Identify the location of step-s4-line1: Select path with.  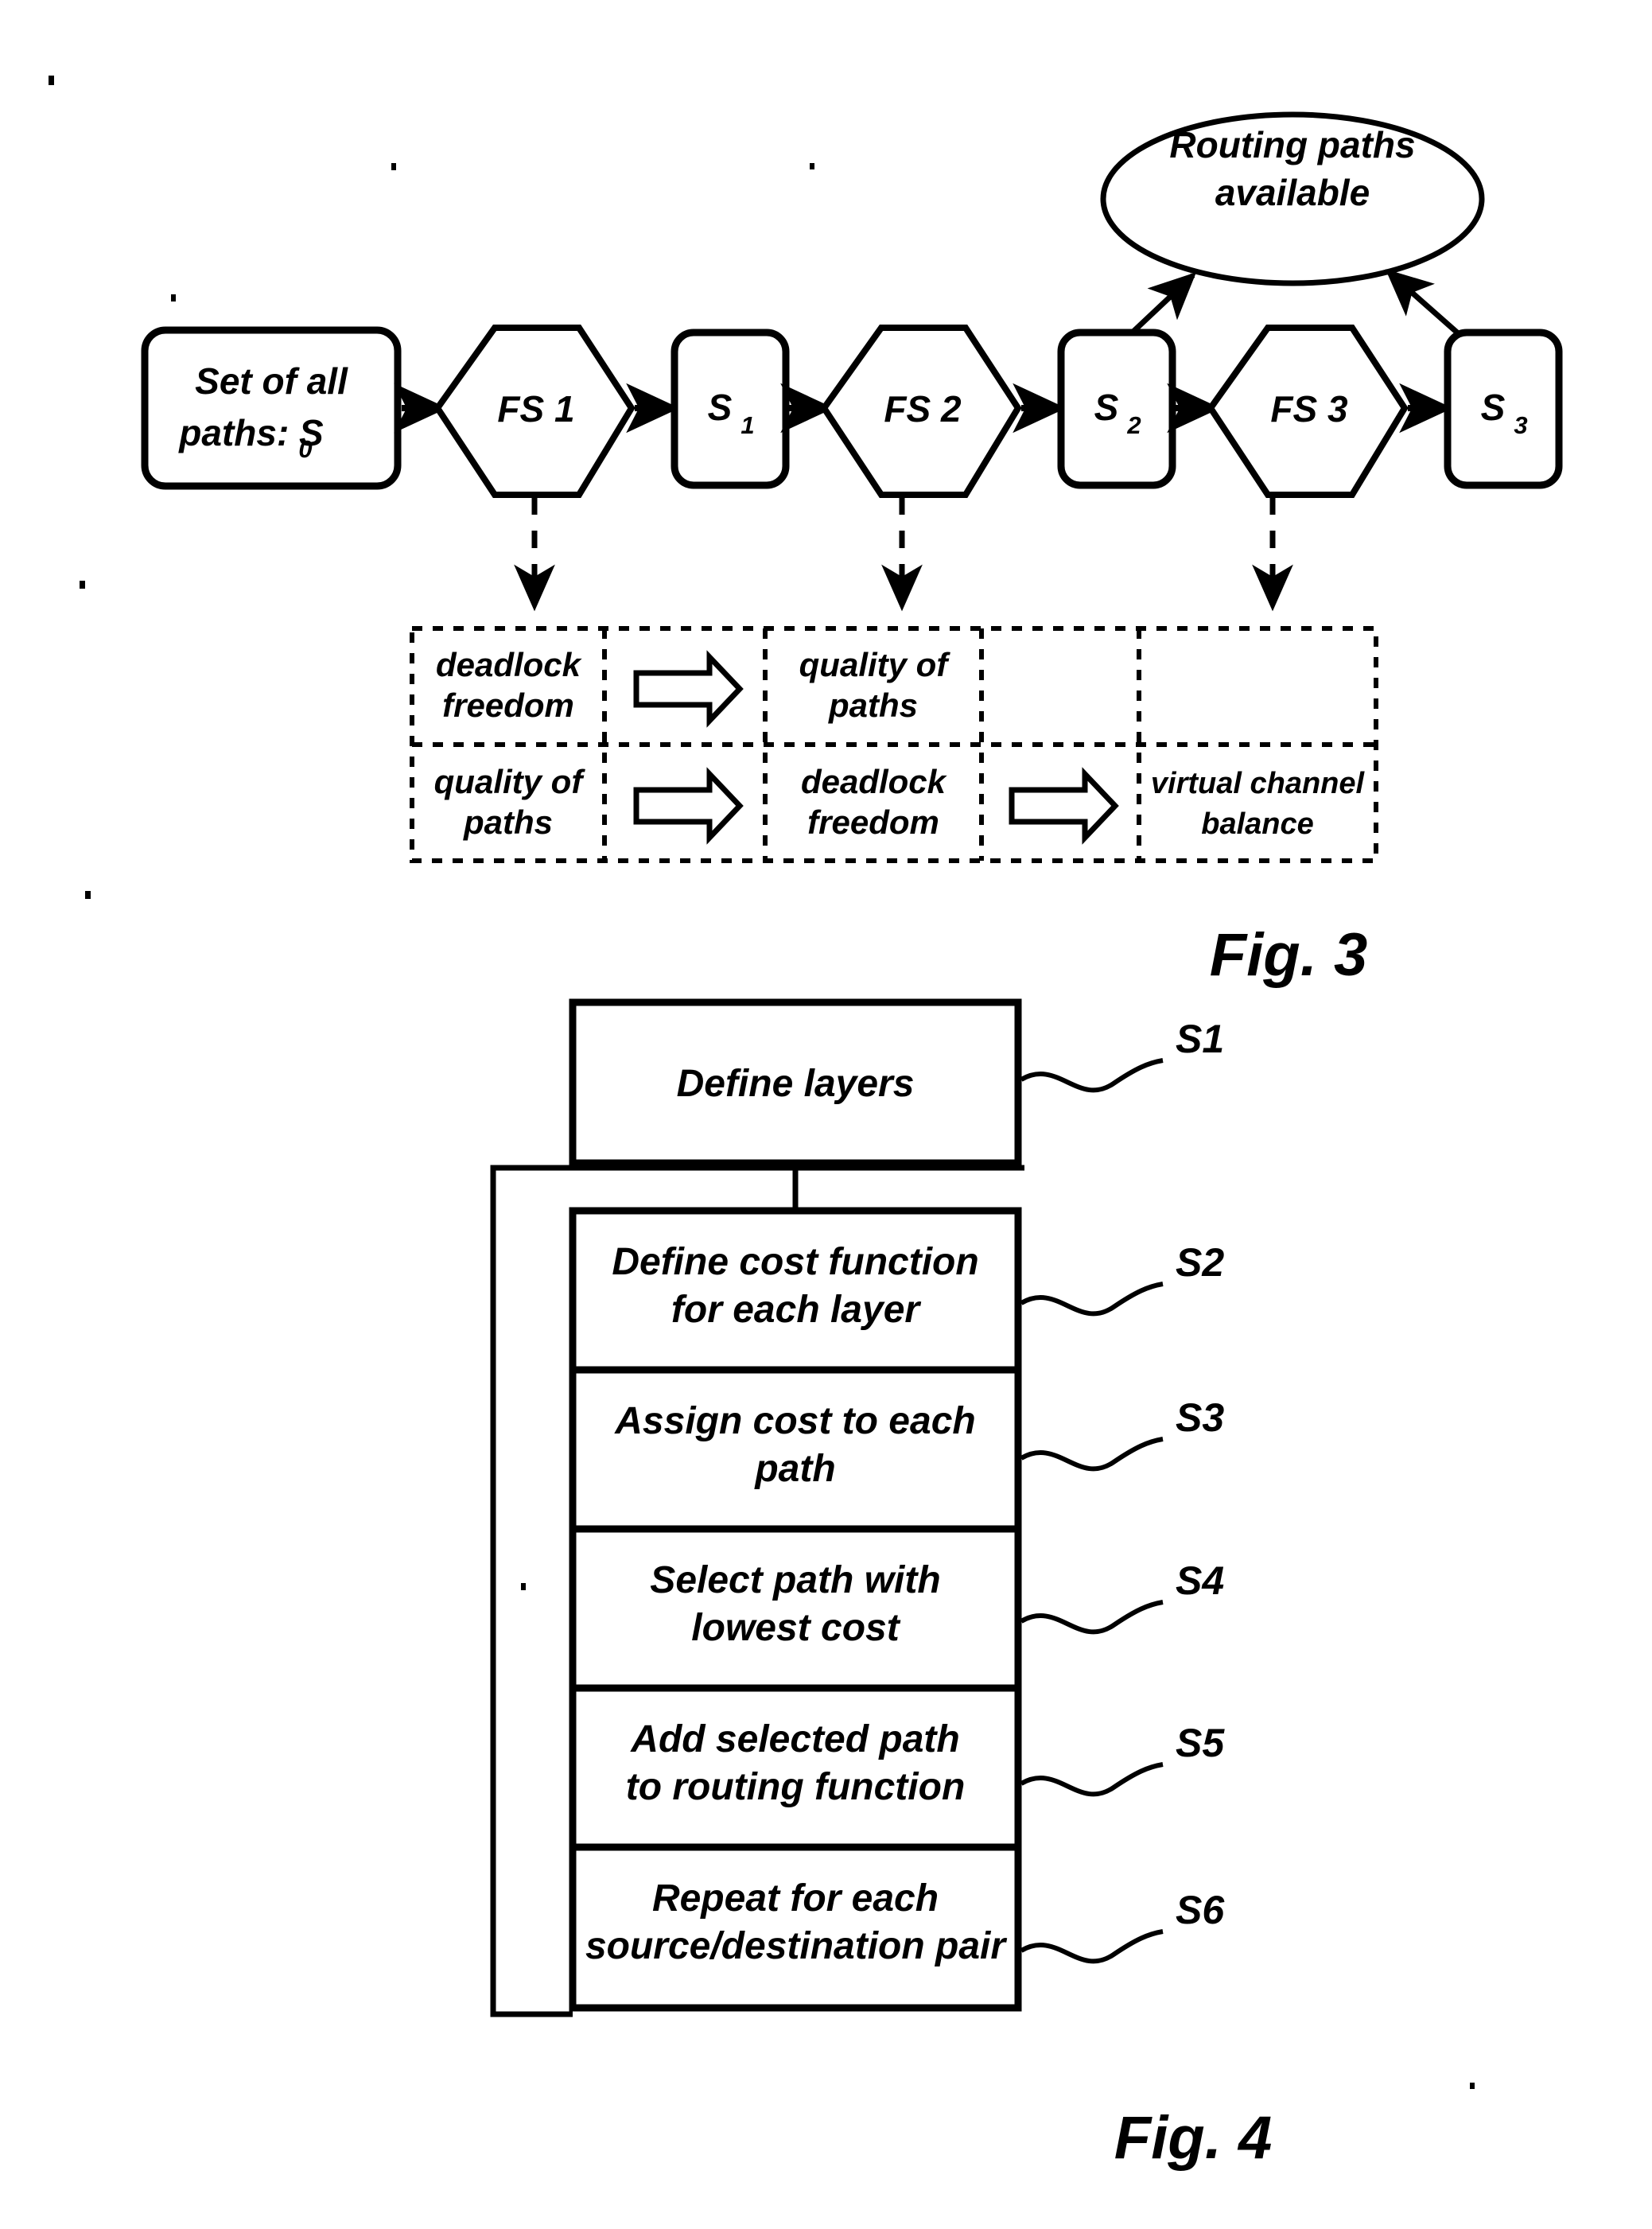
(795, 1580).